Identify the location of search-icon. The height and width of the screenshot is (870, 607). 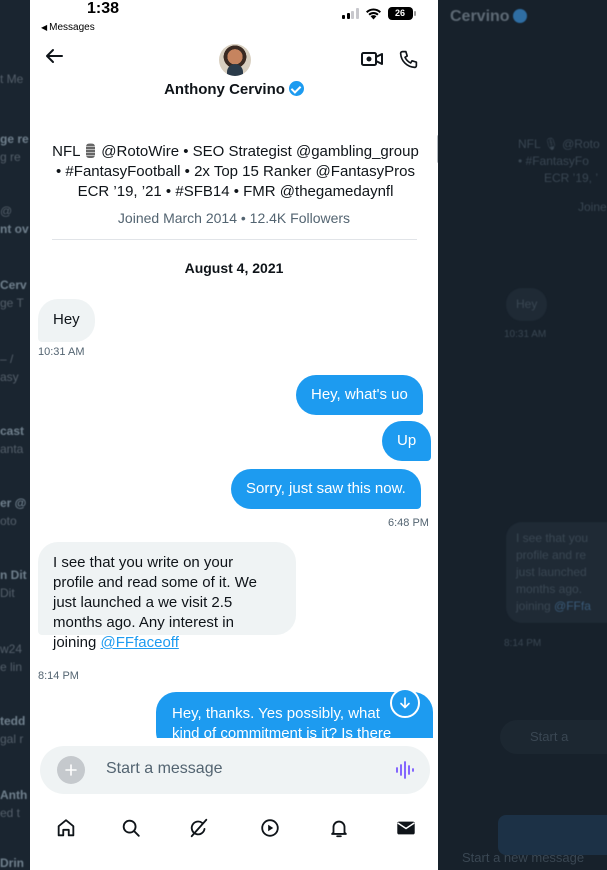
(131, 828).